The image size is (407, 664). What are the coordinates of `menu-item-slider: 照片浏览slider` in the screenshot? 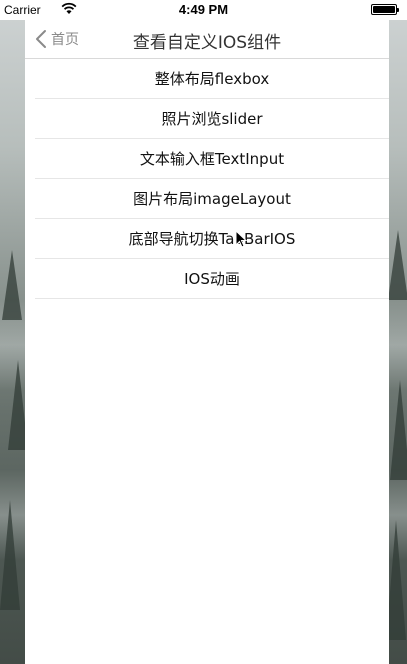 It's located at (212, 119).